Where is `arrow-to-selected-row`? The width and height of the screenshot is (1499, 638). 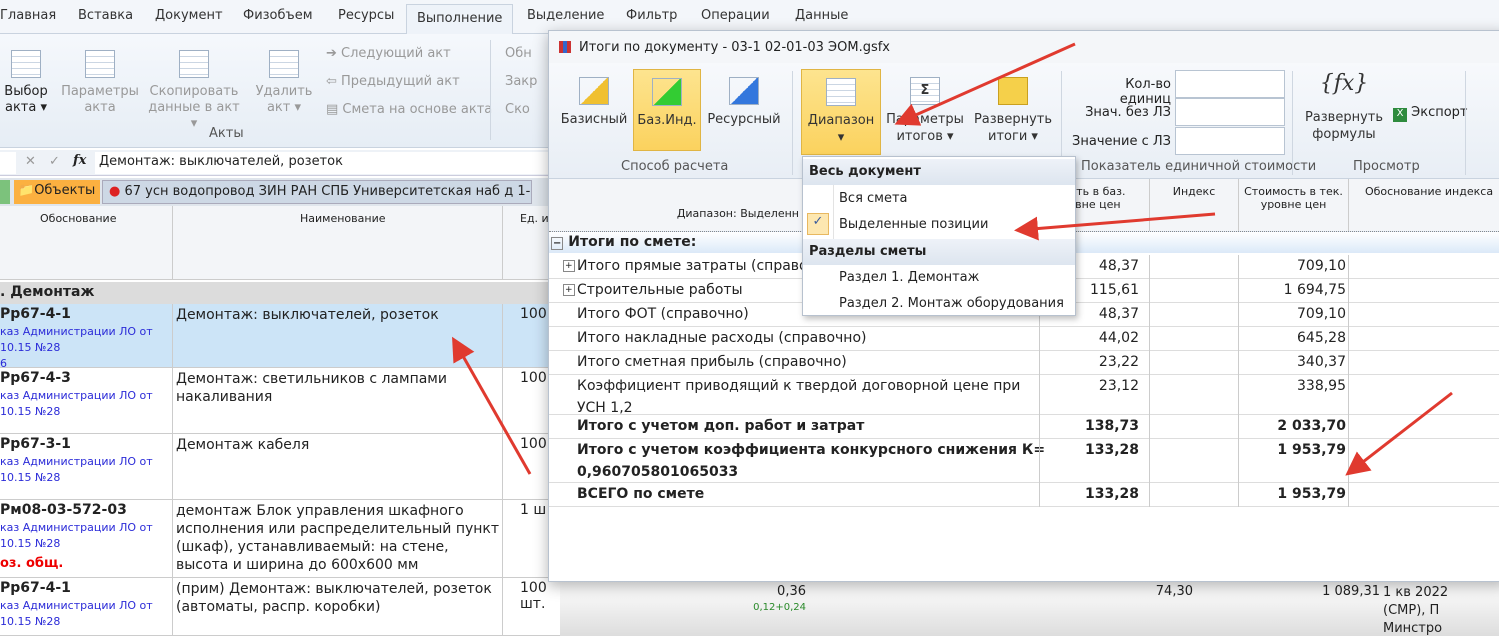 arrow-to-selected-row is located at coordinates (492, 405).